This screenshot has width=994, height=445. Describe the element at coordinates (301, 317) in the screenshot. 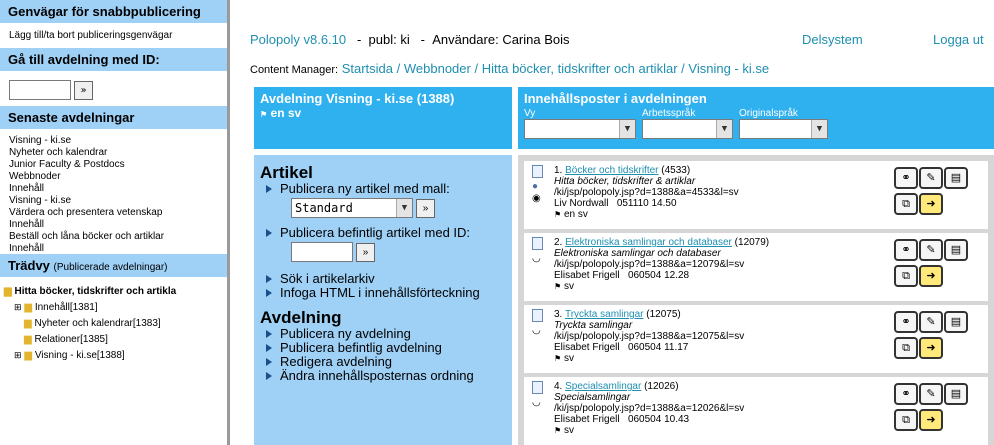

I see `dept-section-title: Avdelning` at that location.